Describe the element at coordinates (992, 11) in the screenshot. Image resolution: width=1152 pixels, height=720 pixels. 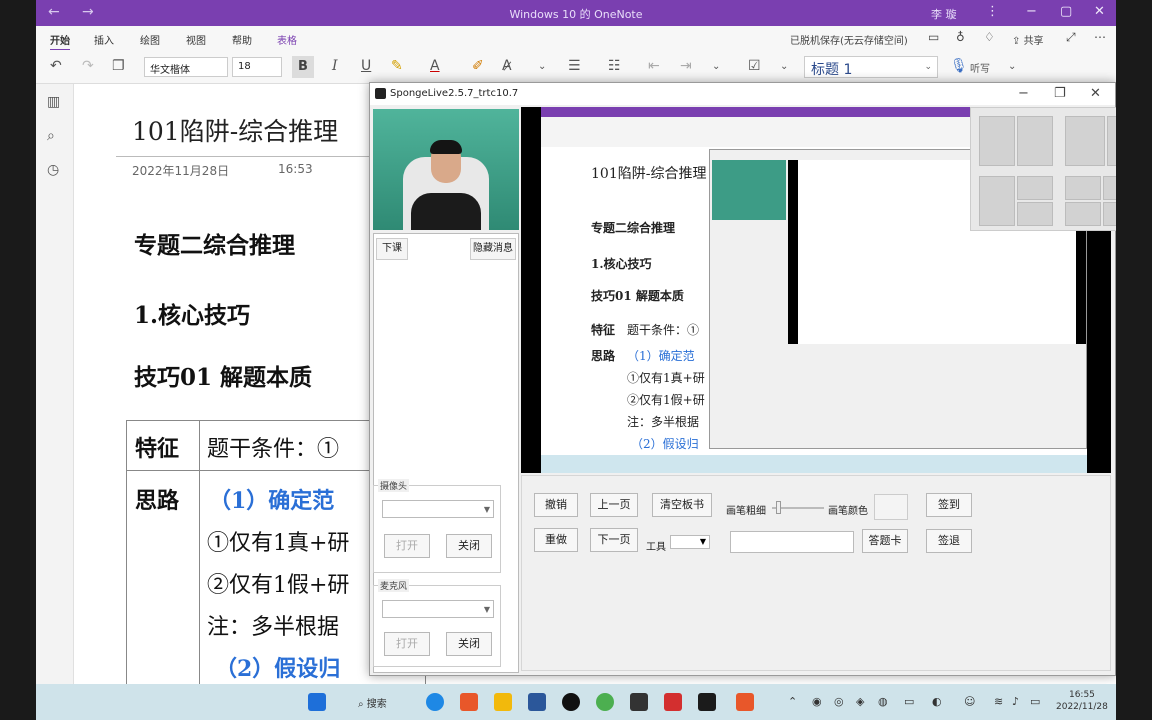
I see `more-icon: ⋮` at that location.